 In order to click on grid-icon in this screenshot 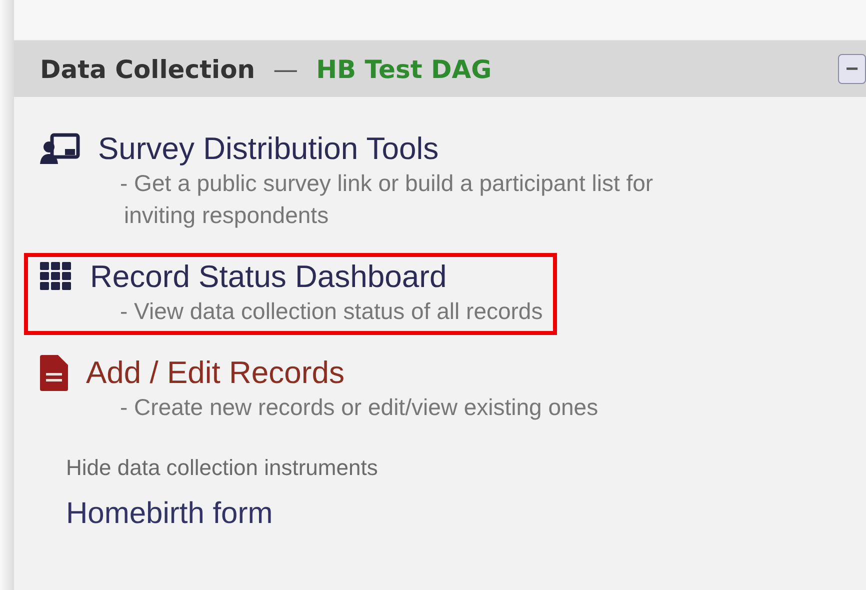, I will do `click(56, 277)`.